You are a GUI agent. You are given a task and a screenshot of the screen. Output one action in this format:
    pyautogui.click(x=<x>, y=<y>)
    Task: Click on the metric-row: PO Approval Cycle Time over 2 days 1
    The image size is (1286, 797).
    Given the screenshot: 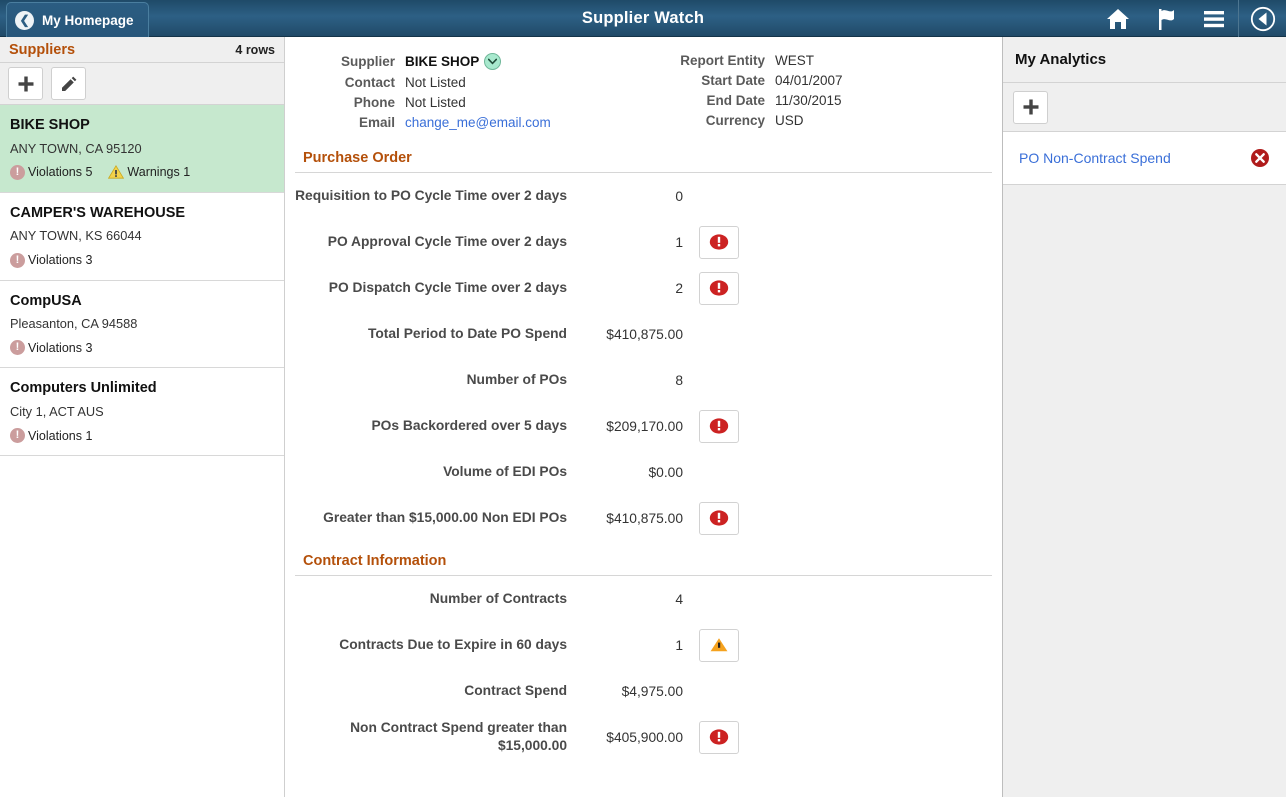 What is the action you would take?
    pyautogui.click(x=640, y=242)
    